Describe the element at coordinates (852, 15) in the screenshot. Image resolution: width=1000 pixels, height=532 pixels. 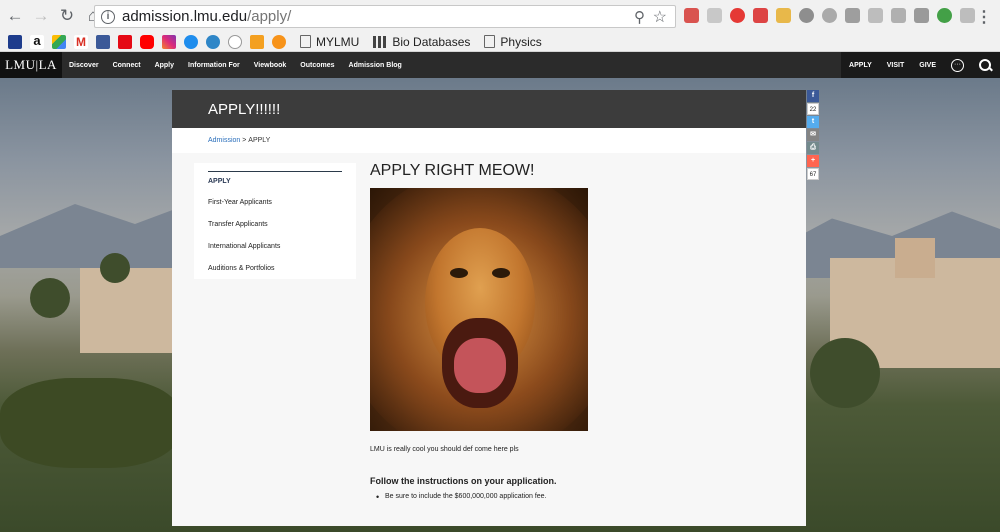
I see `n-extension-icon` at that location.